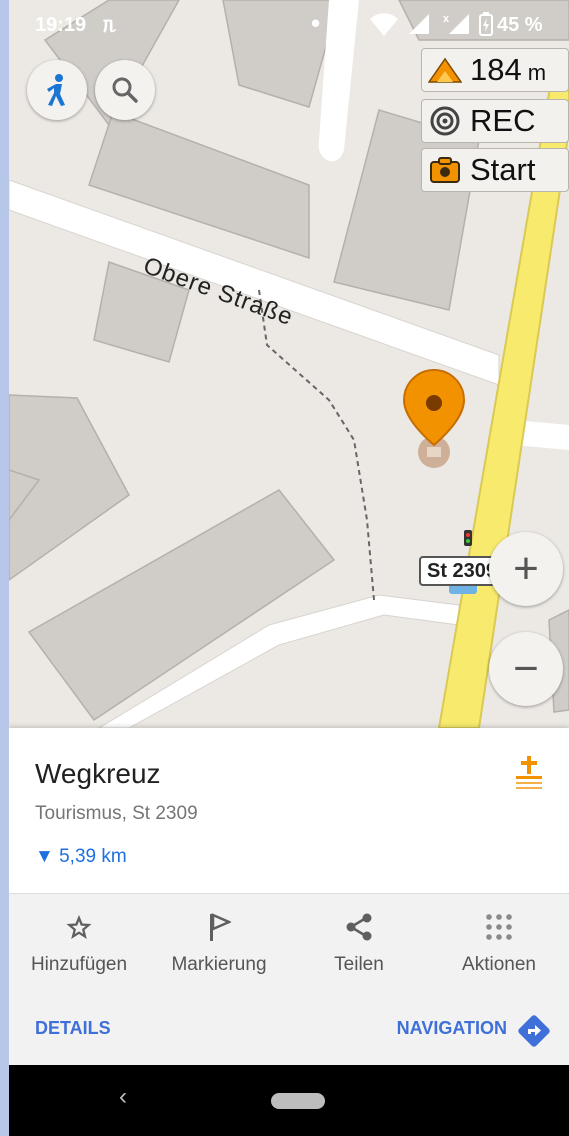 This screenshot has height=1136, width=569. I want to click on location-icon, so click(346, 23).